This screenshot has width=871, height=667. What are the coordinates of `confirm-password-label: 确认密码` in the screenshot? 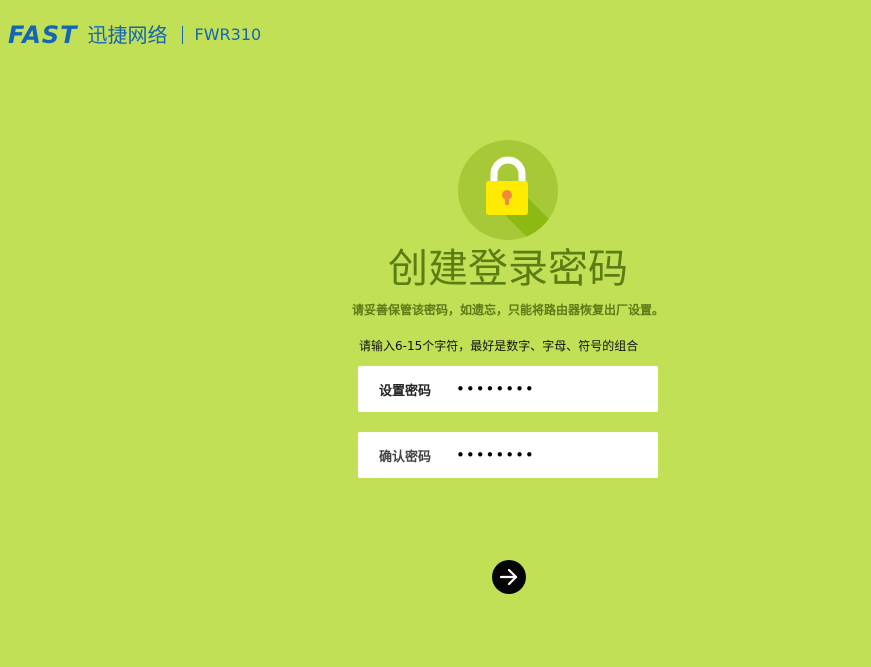 It's located at (405, 457).